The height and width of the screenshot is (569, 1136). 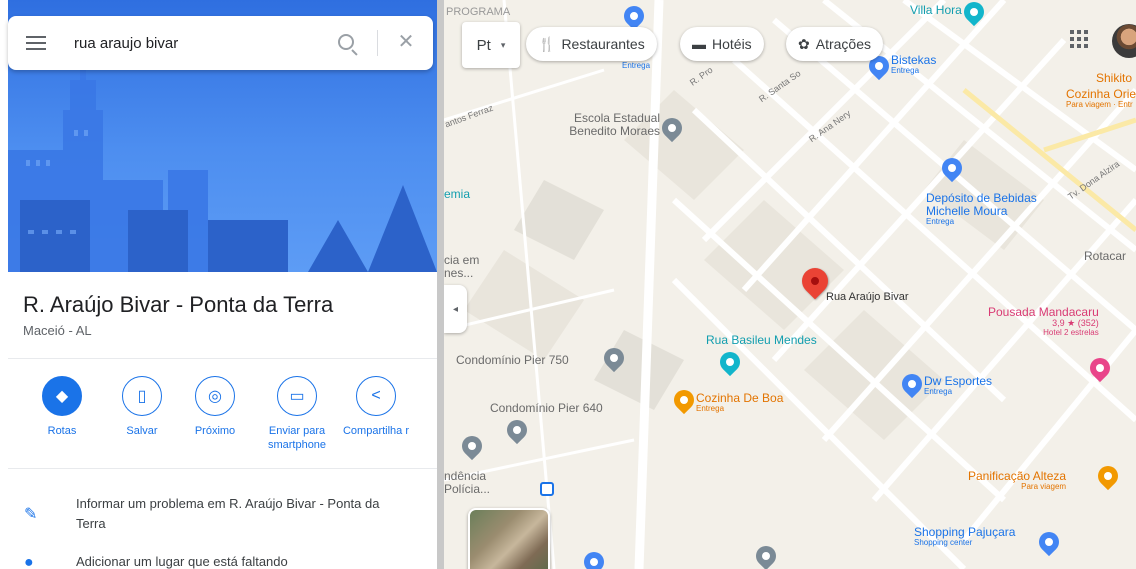 I want to click on add-missing-place-text: Adicionar um lugar que está faltando, so click(x=182, y=561).